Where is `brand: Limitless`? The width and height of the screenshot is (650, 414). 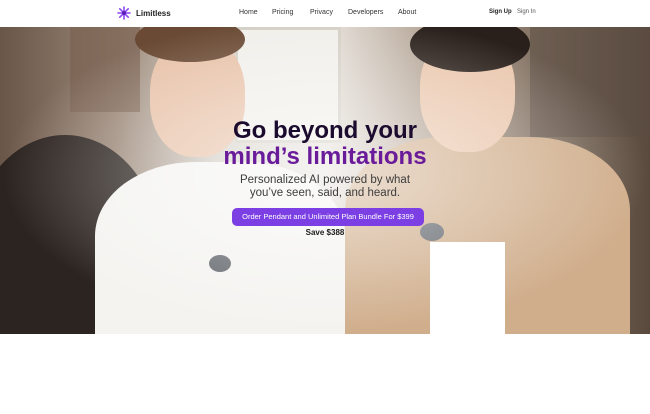 brand: Limitless is located at coordinates (144, 13).